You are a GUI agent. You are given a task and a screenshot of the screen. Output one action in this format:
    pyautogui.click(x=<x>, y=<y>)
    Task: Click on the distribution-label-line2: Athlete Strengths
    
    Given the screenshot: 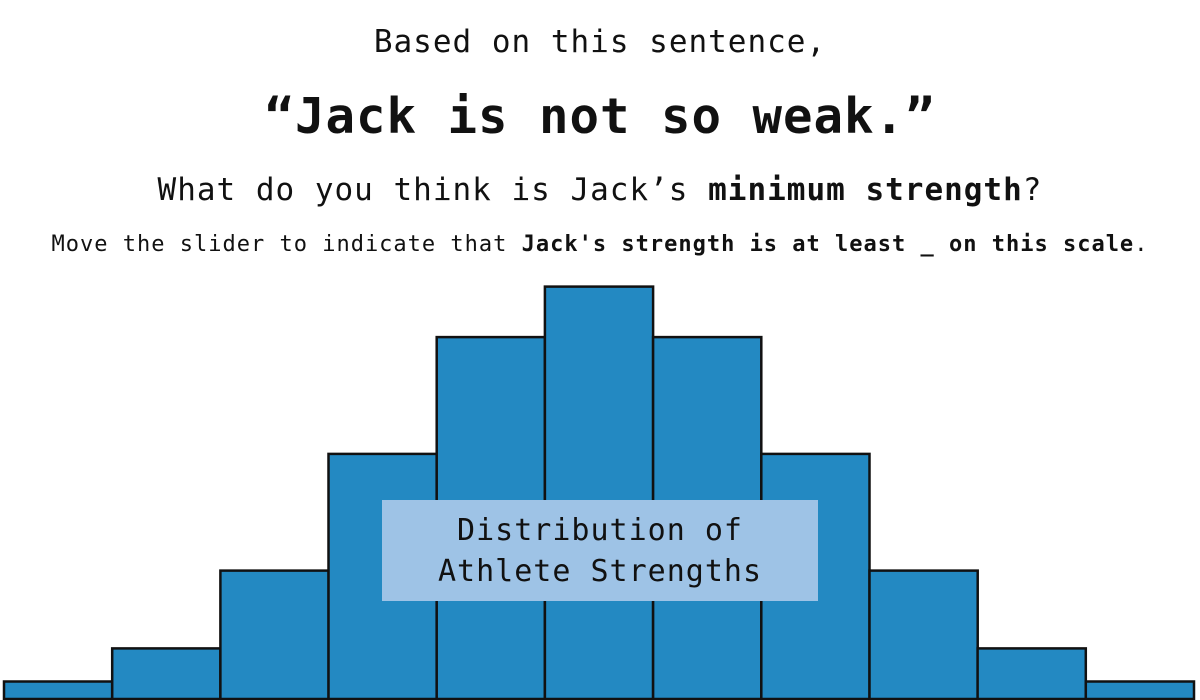 What is the action you would take?
    pyautogui.click(x=600, y=571)
    